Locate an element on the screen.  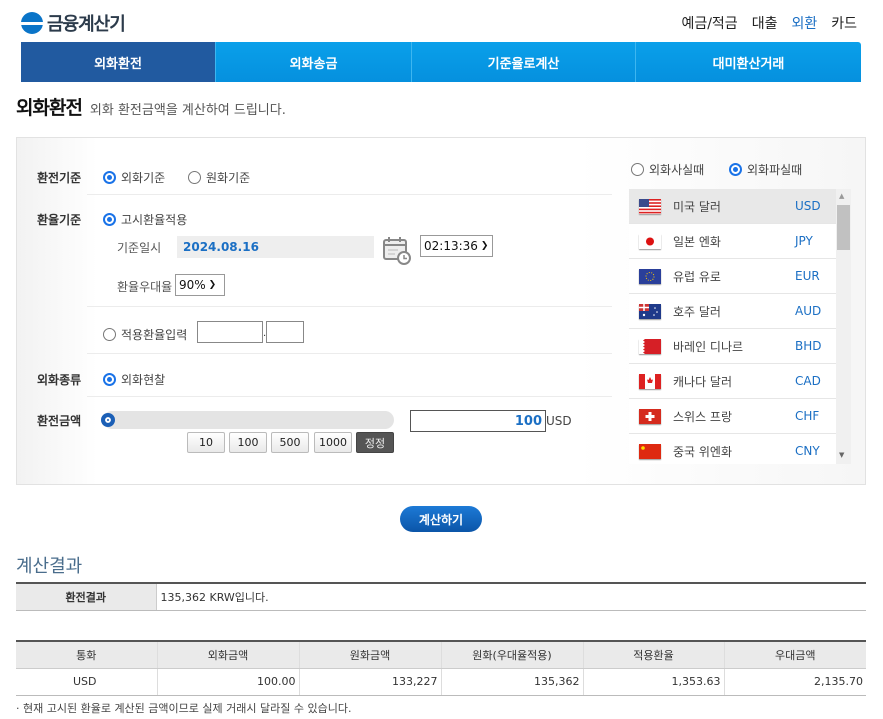
manual-rate-decimal-input is located at coordinates (285, 332).